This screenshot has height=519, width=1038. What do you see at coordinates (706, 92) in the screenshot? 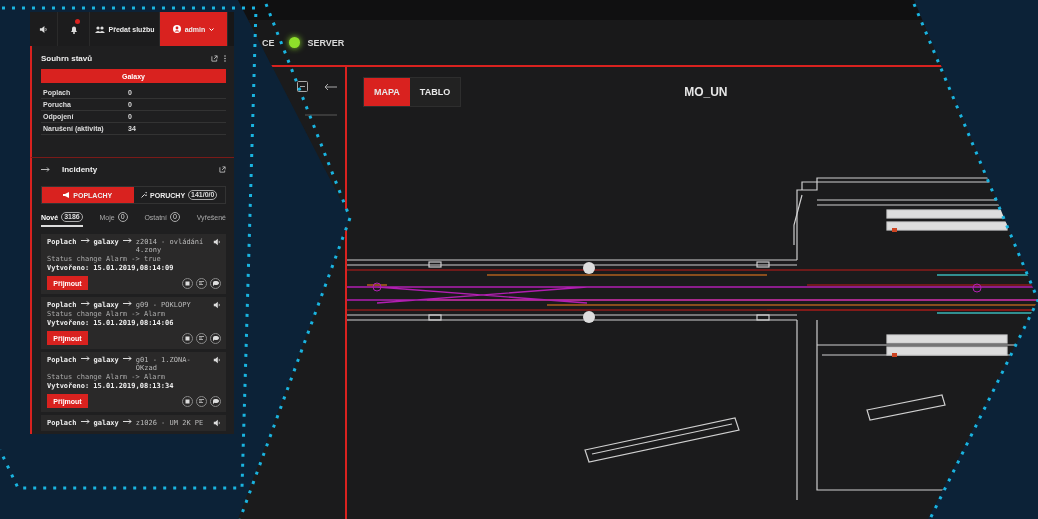
I see `map-title: MO_UN` at bounding box center [706, 92].